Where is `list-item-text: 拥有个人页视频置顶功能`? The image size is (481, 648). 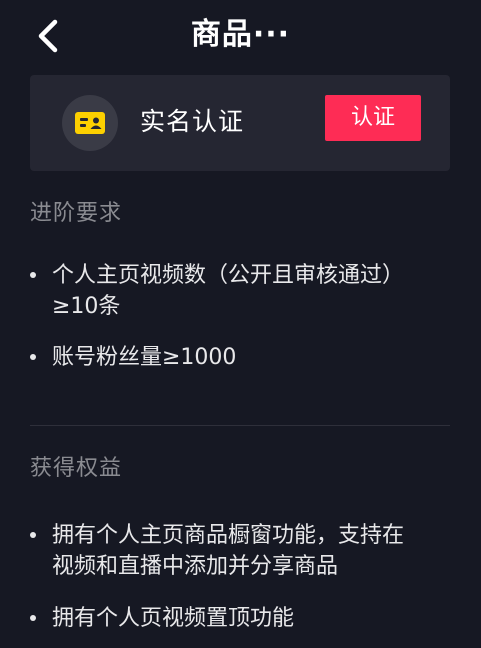 list-item-text: 拥有个人页视频置顶功能 is located at coordinates (173, 618).